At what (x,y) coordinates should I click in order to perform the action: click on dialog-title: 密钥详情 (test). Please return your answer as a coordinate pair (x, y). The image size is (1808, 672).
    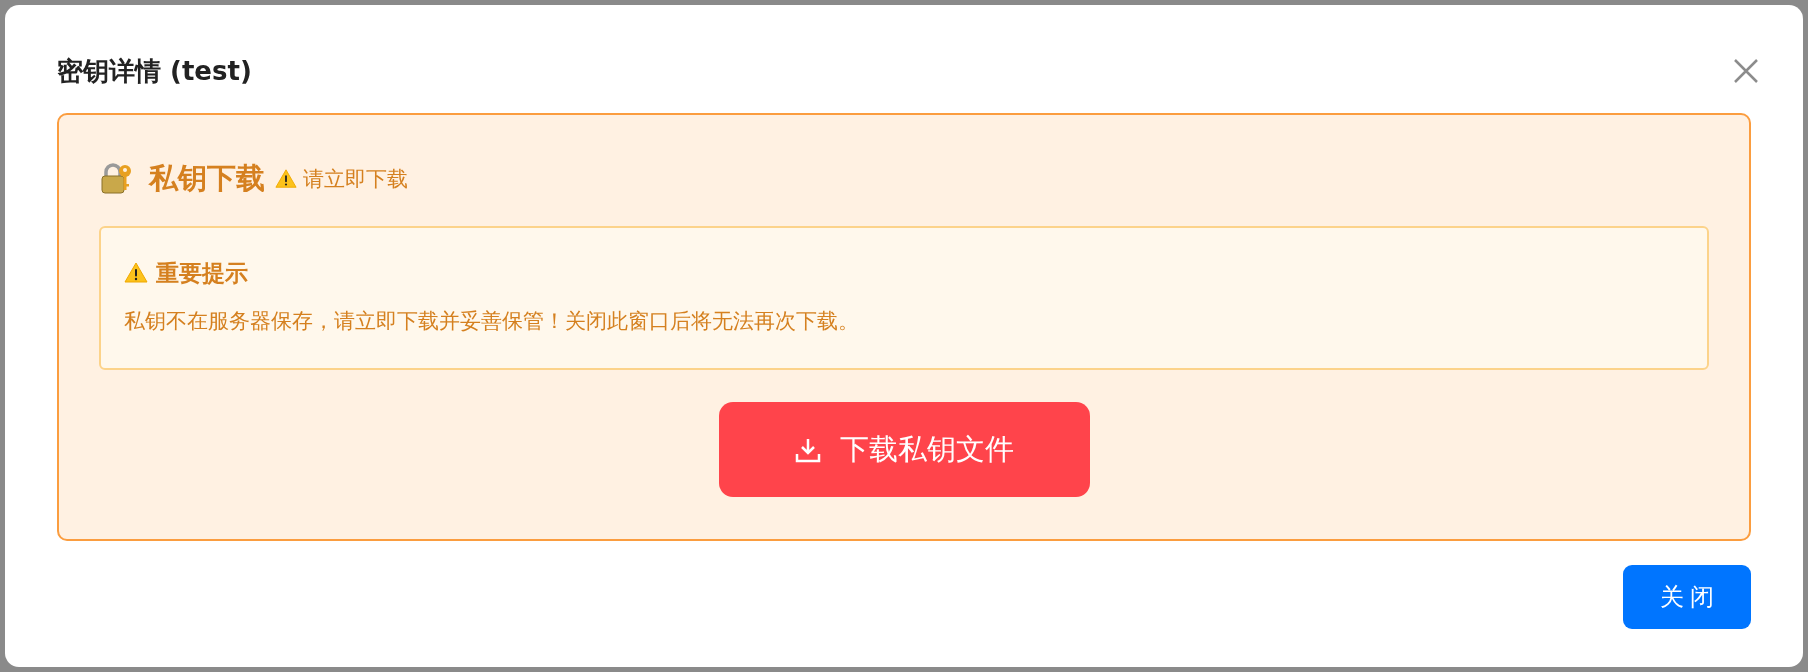
    Looking at the image, I should click on (154, 71).